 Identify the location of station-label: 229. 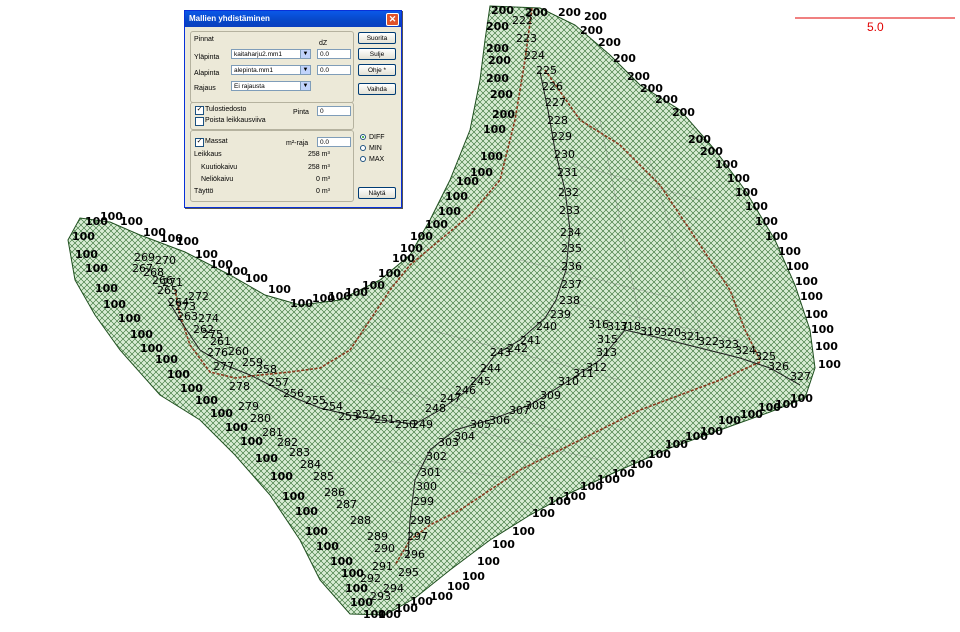
(561, 136).